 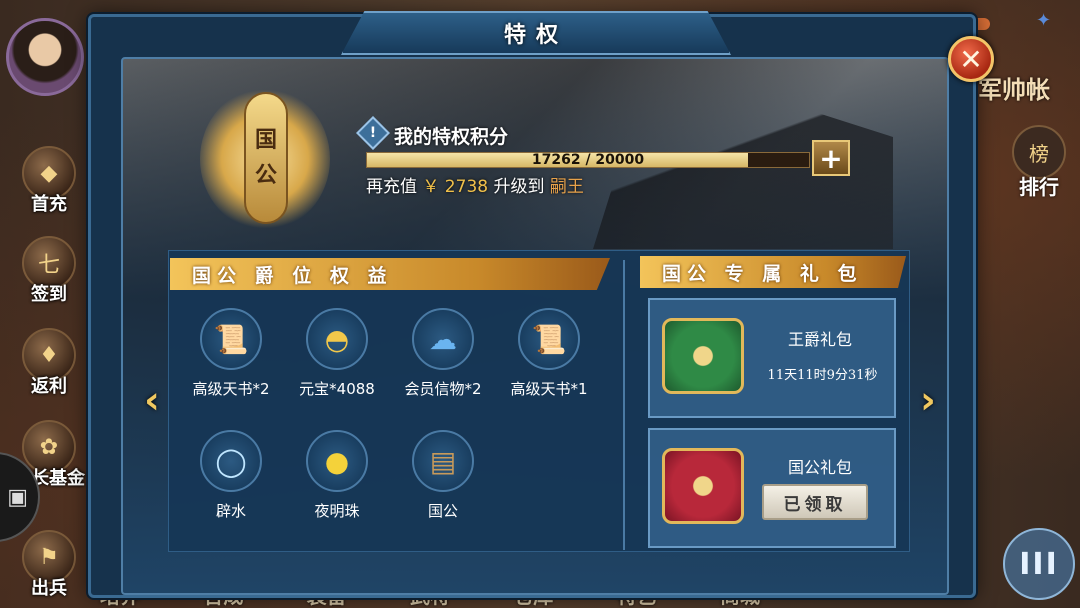 I want to click on benefit-label: 高级天书*1, so click(x=549, y=389).